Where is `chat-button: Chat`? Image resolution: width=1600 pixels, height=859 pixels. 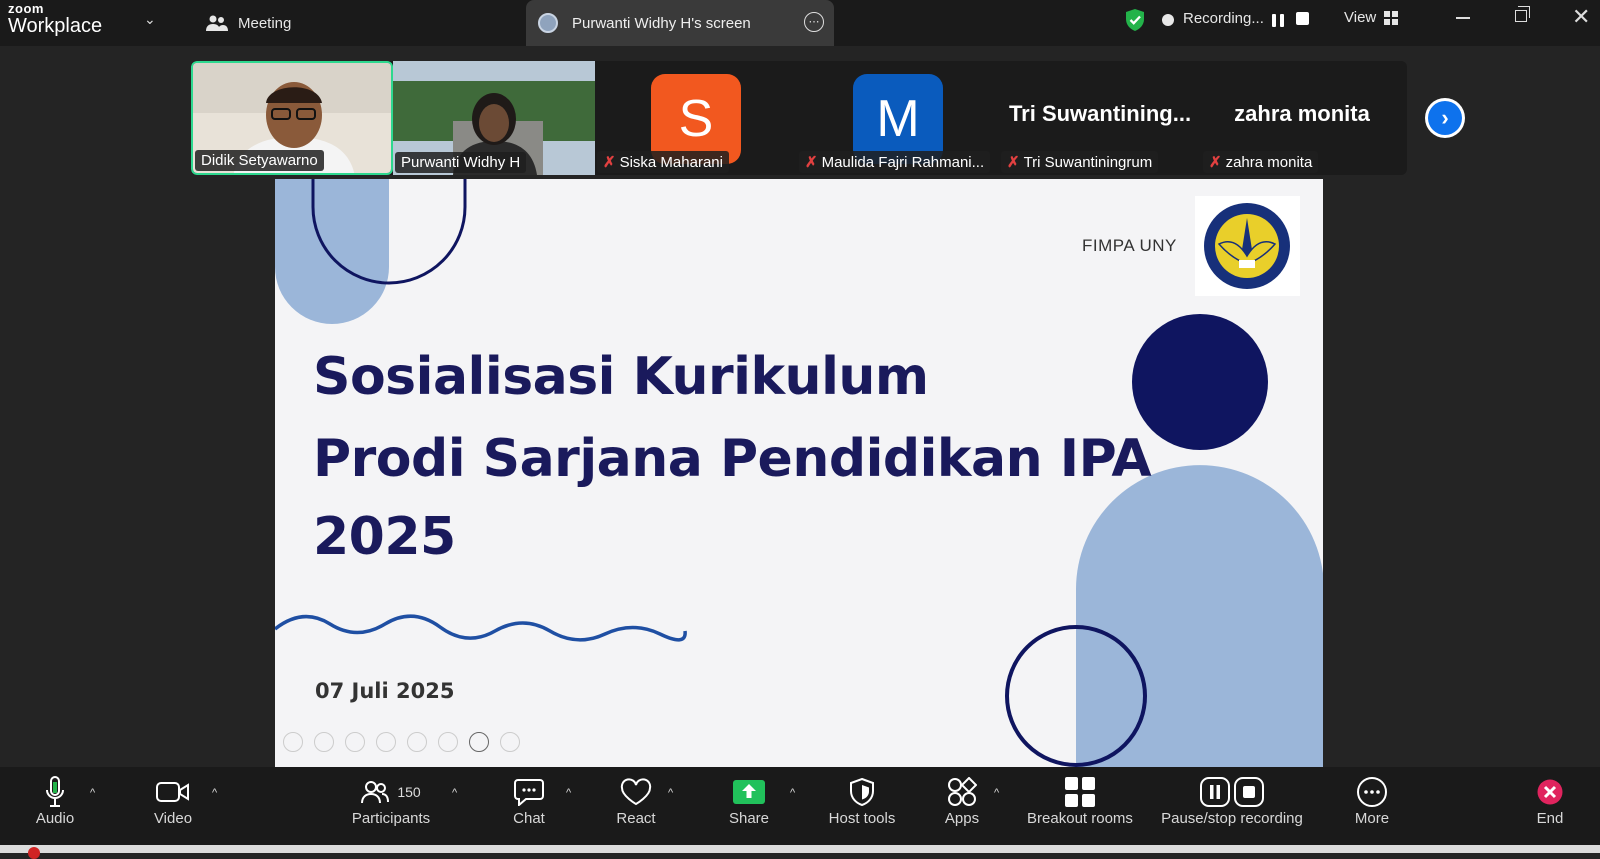 chat-button: Chat is located at coordinates (529, 801).